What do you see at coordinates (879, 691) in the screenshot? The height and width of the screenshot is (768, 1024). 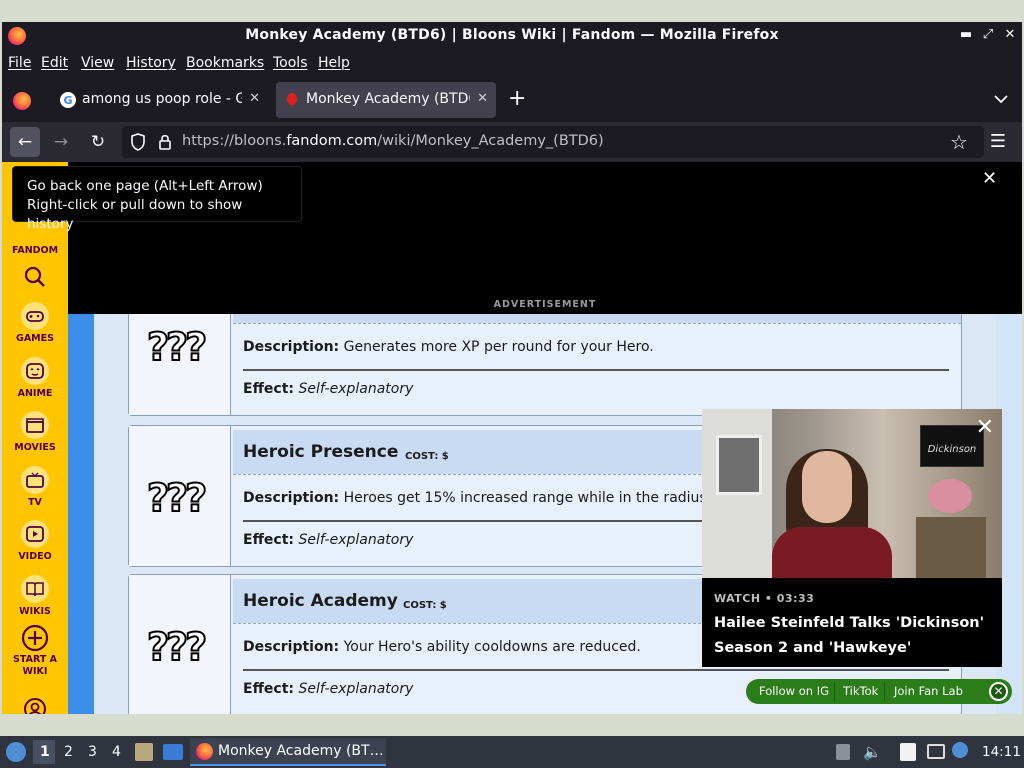 I see `social-links-bar: Follow on IG TikTok Join Fan Lab ✕` at bounding box center [879, 691].